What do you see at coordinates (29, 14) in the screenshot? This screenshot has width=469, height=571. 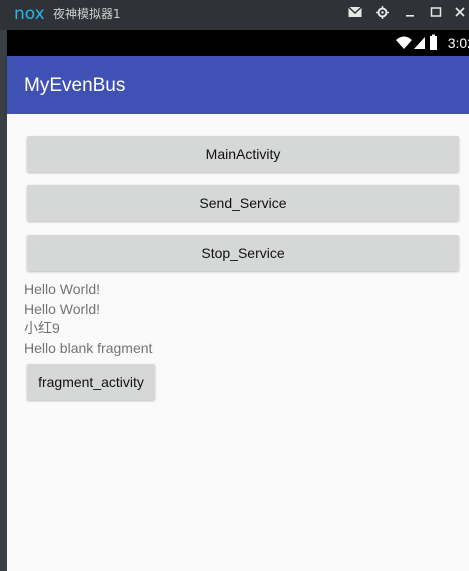 I see `nox-logo: nox` at bounding box center [29, 14].